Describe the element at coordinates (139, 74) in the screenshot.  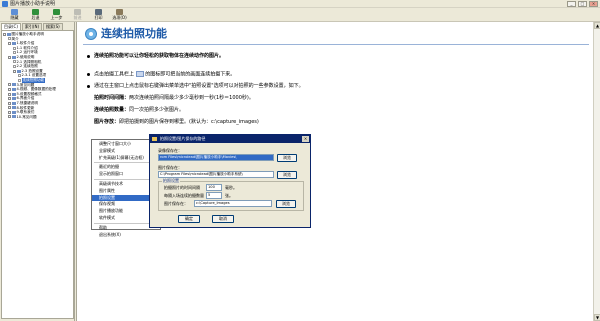
I see `continuous-shot-icon` at that location.